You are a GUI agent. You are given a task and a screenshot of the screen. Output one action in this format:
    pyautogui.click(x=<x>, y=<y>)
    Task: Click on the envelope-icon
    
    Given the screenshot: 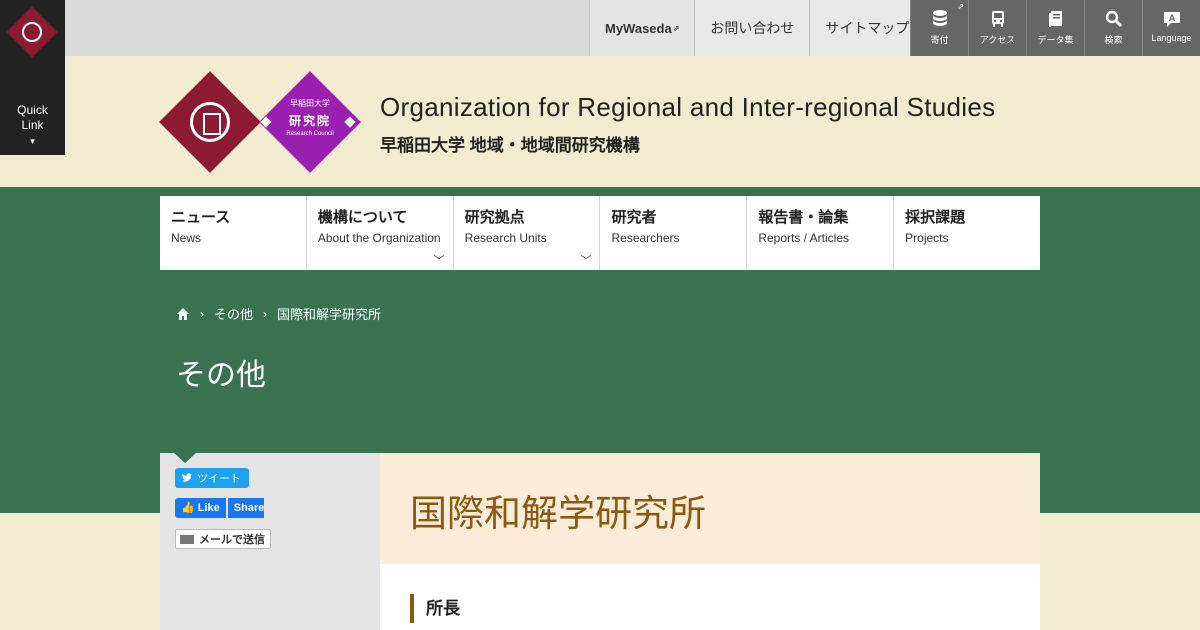 What is the action you would take?
    pyautogui.click(x=187, y=539)
    